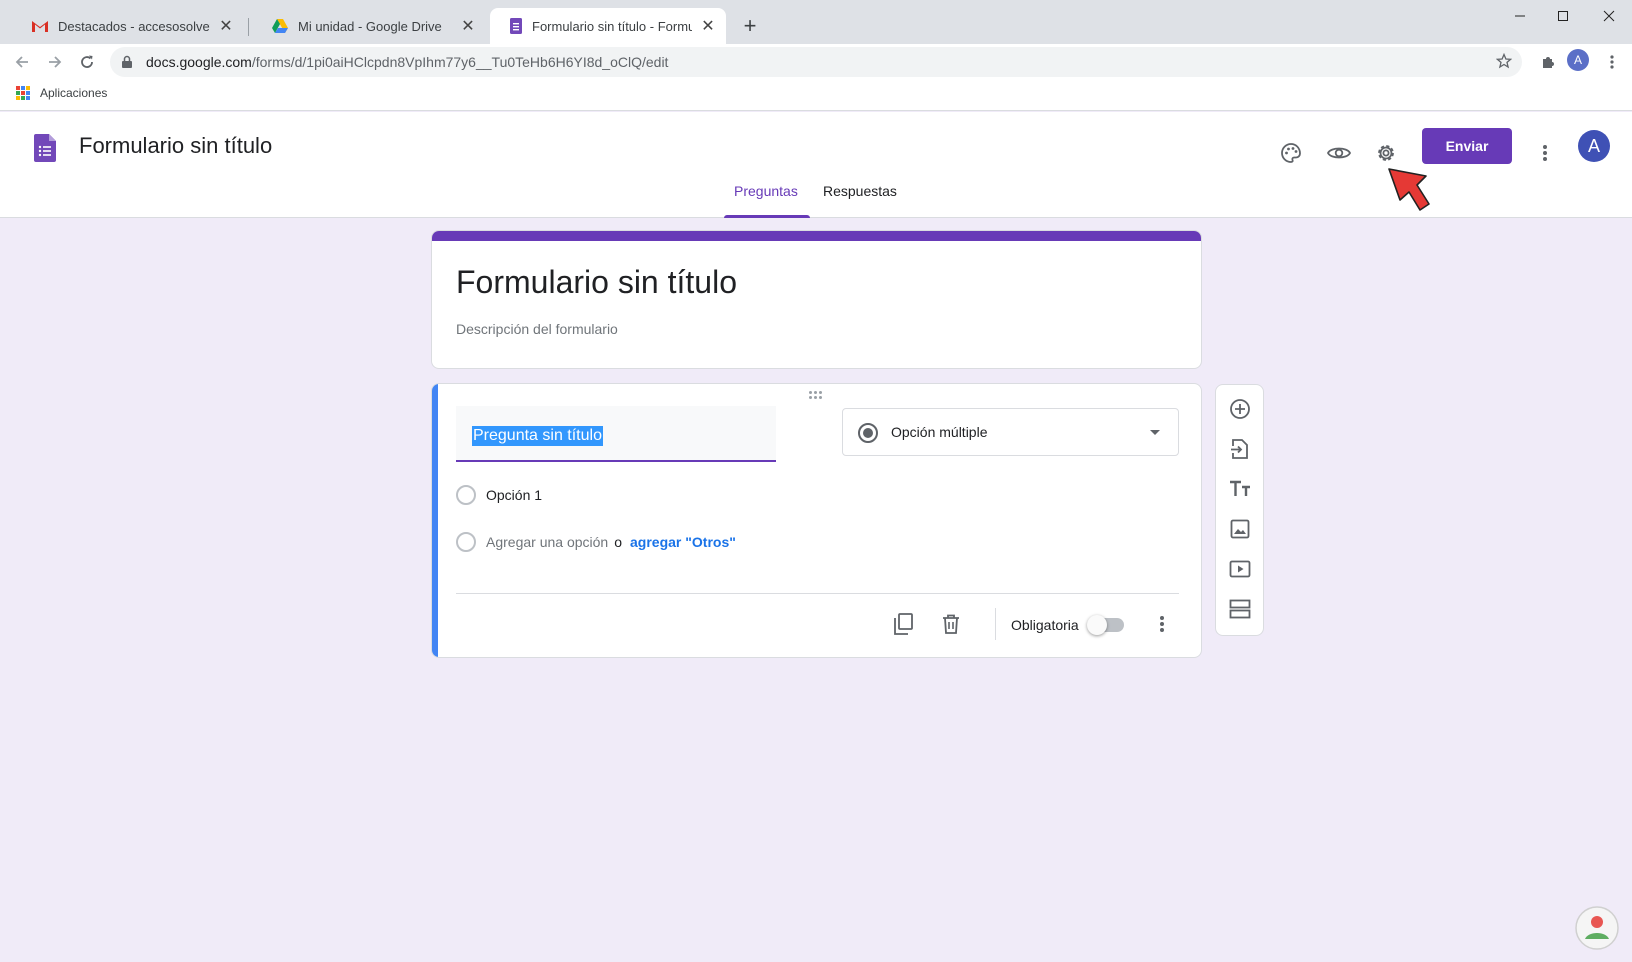 Image resolution: width=1632 pixels, height=962 pixels. What do you see at coordinates (1155, 432) in the screenshot?
I see `dropdown-arrow-icon` at bounding box center [1155, 432].